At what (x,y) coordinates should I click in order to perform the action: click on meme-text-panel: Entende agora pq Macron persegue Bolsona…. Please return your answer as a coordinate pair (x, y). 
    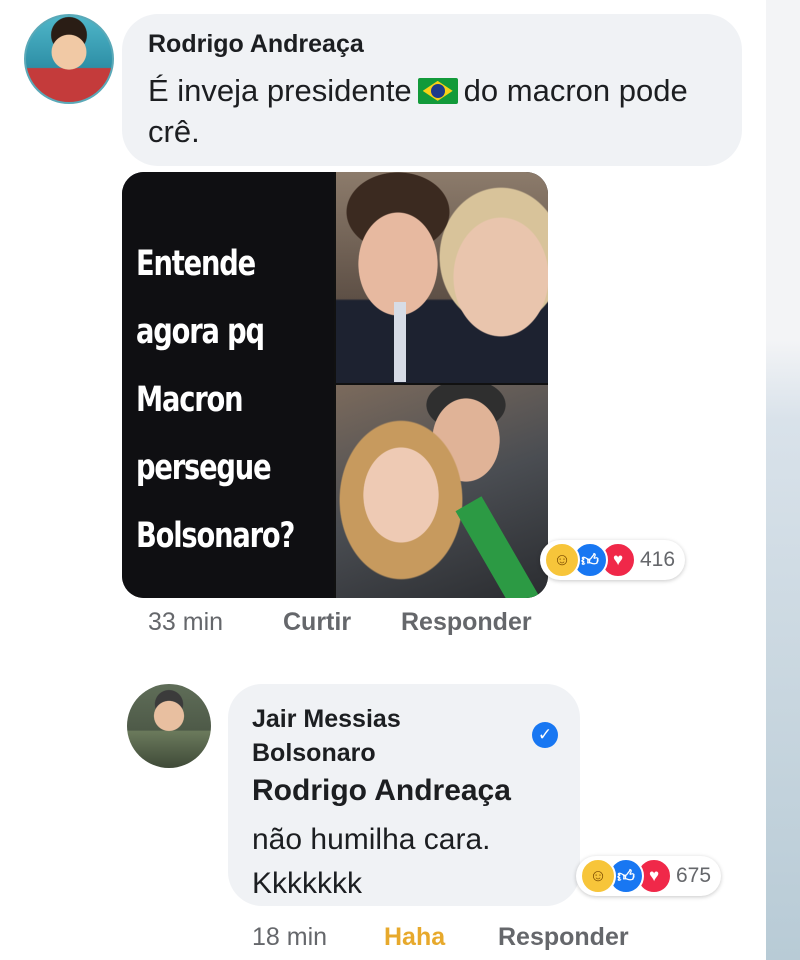
    Looking at the image, I should click on (228, 385).